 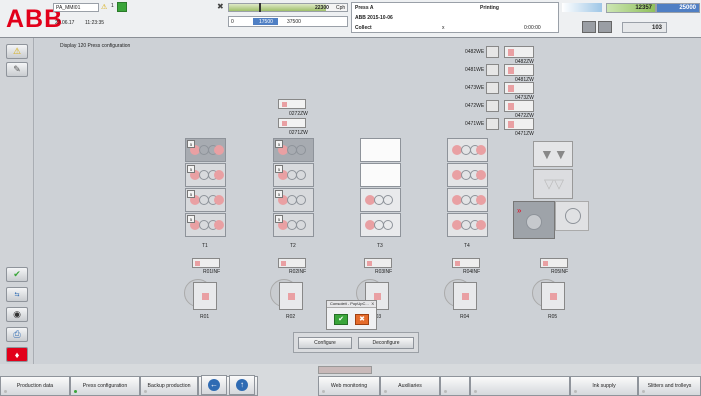 What do you see at coordinates (669, 386) in the screenshot?
I see `nav-button: Slitters and trolleys` at bounding box center [669, 386].